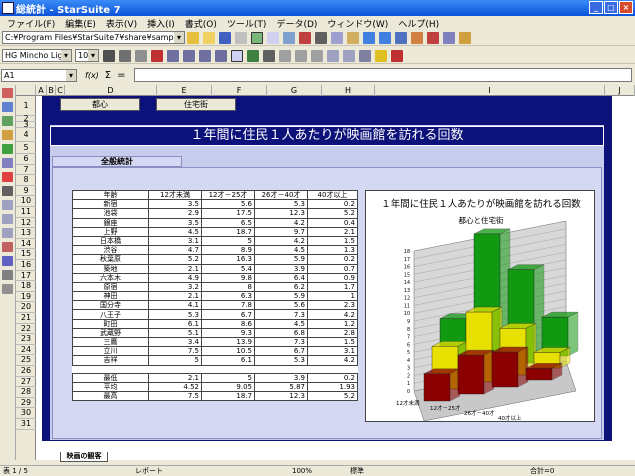  I want to click on row-header: 19, so click(26, 297).